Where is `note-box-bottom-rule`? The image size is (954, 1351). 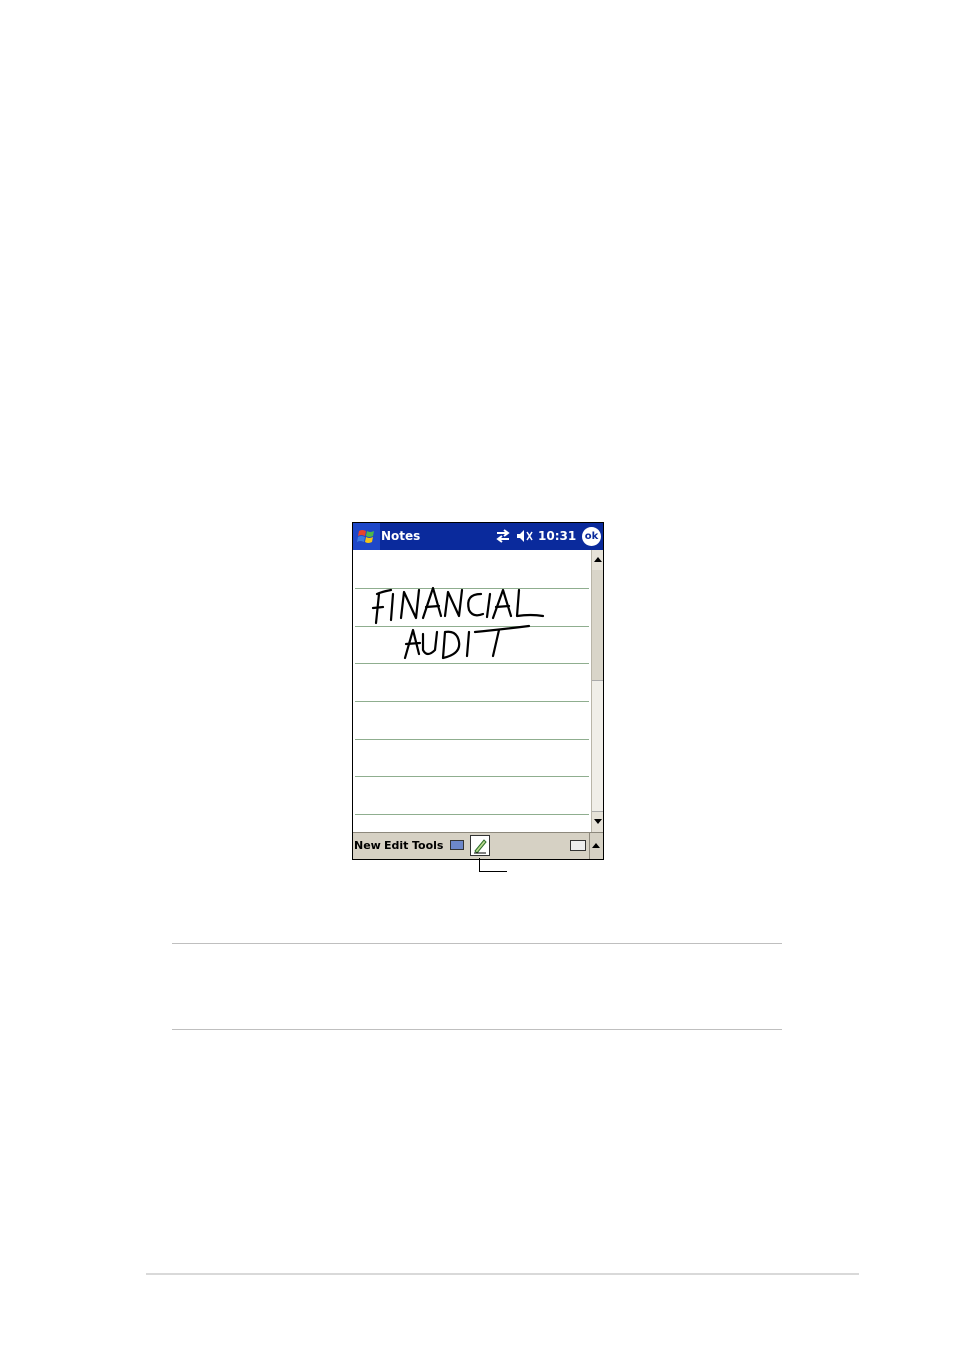 note-box-bottom-rule is located at coordinates (477, 1029).